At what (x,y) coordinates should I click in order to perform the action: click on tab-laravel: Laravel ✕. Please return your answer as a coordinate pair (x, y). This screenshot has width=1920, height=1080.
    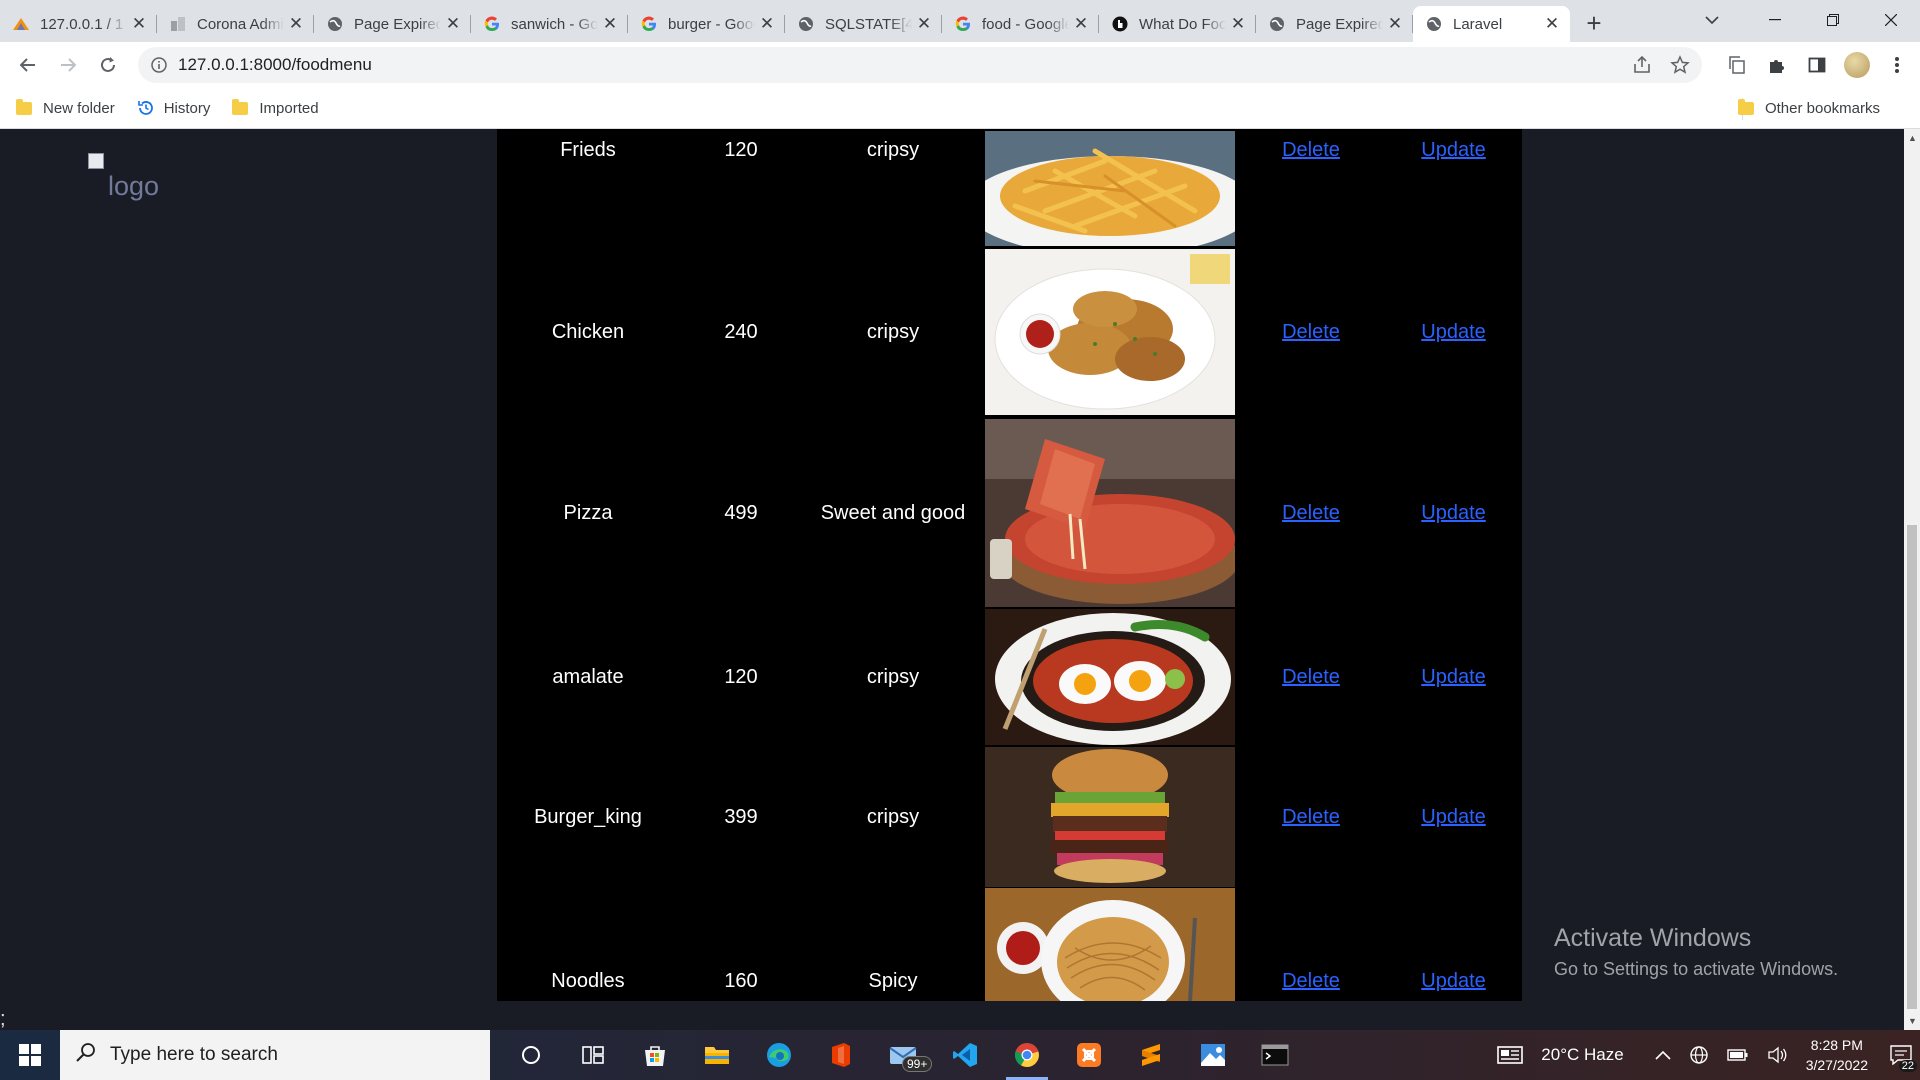
    Looking at the image, I should click on (1491, 24).